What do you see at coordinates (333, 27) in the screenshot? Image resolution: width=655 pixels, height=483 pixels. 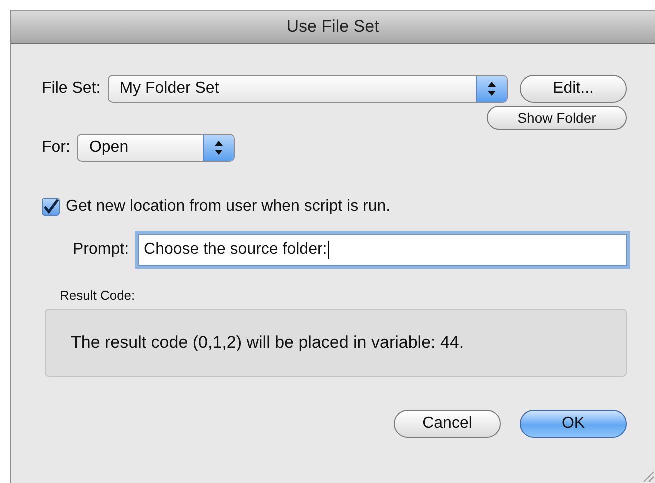 I see `window-title: Use File Set` at bounding box center [333, 27].